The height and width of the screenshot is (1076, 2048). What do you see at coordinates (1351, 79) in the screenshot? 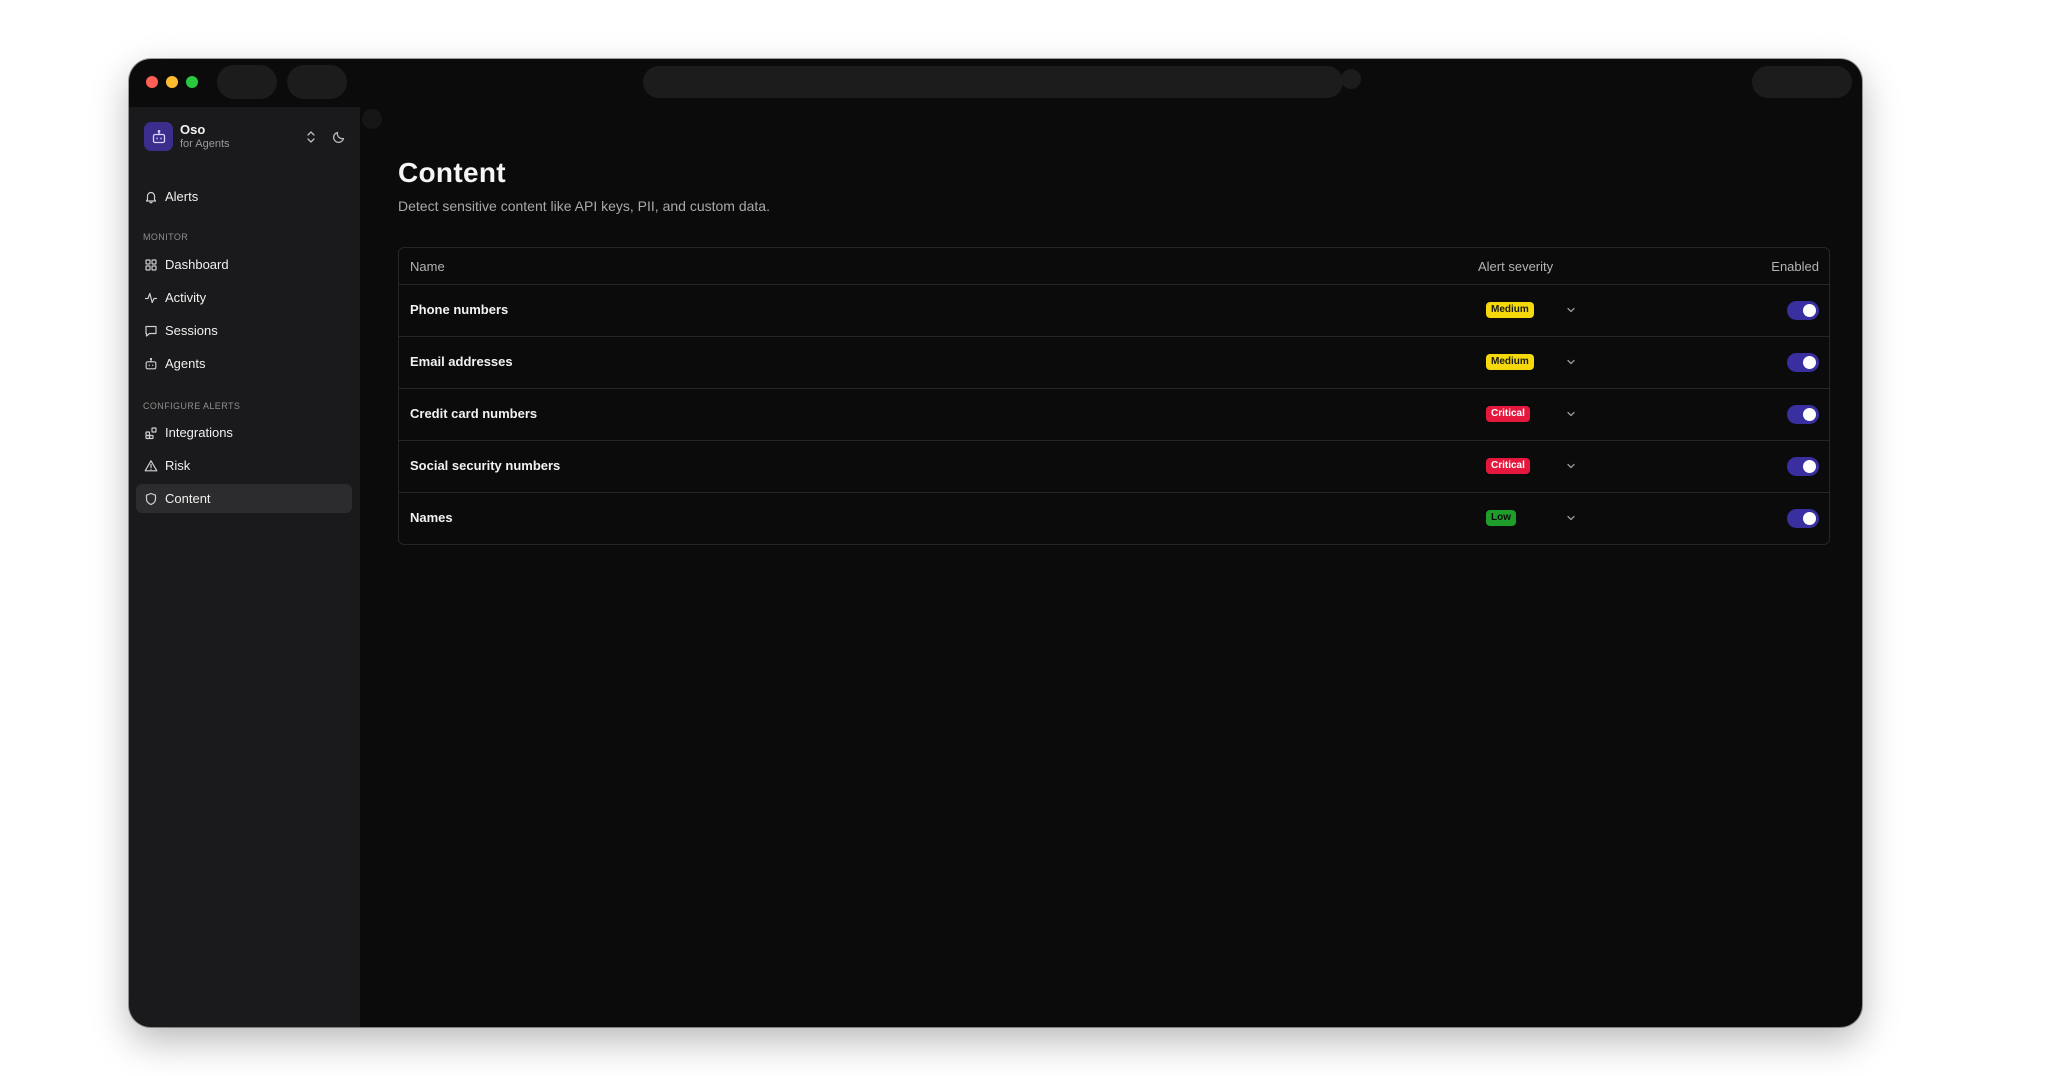
I see `address-bar-action` at bounding box center [1351, 79].